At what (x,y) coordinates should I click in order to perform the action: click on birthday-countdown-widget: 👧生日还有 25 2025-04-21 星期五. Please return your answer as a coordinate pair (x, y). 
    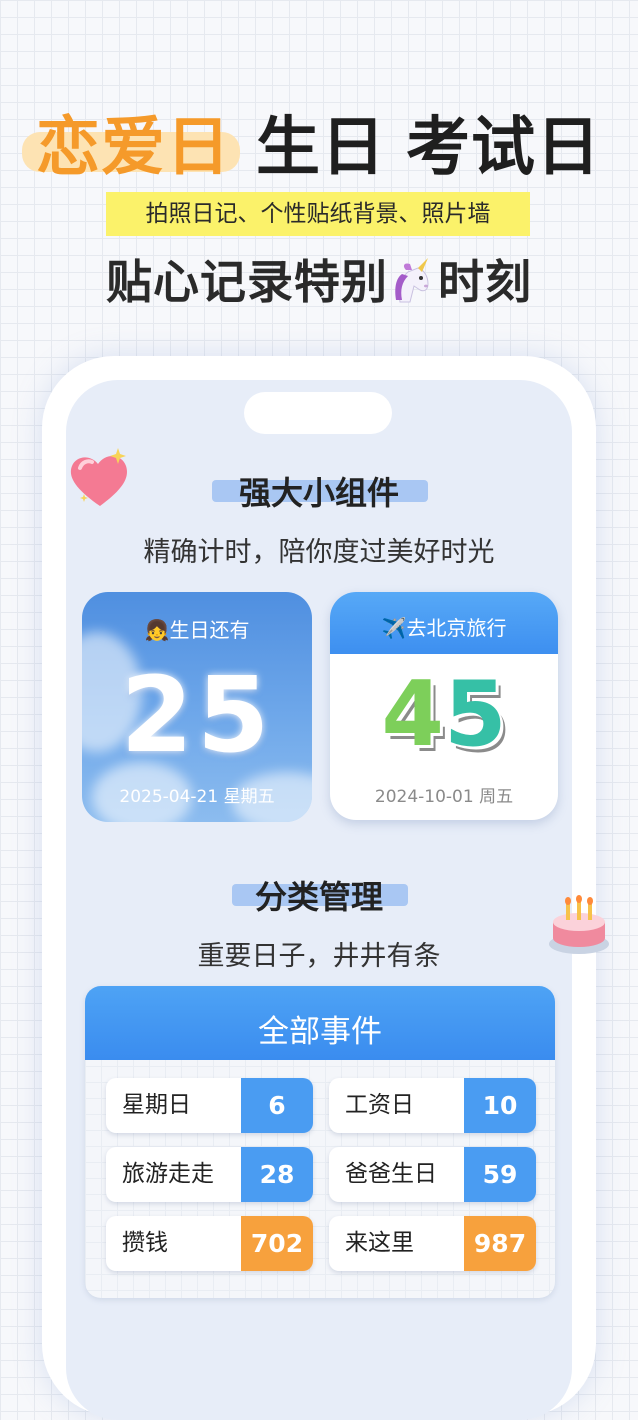
    Looking at the image, I should click on (197, 707).